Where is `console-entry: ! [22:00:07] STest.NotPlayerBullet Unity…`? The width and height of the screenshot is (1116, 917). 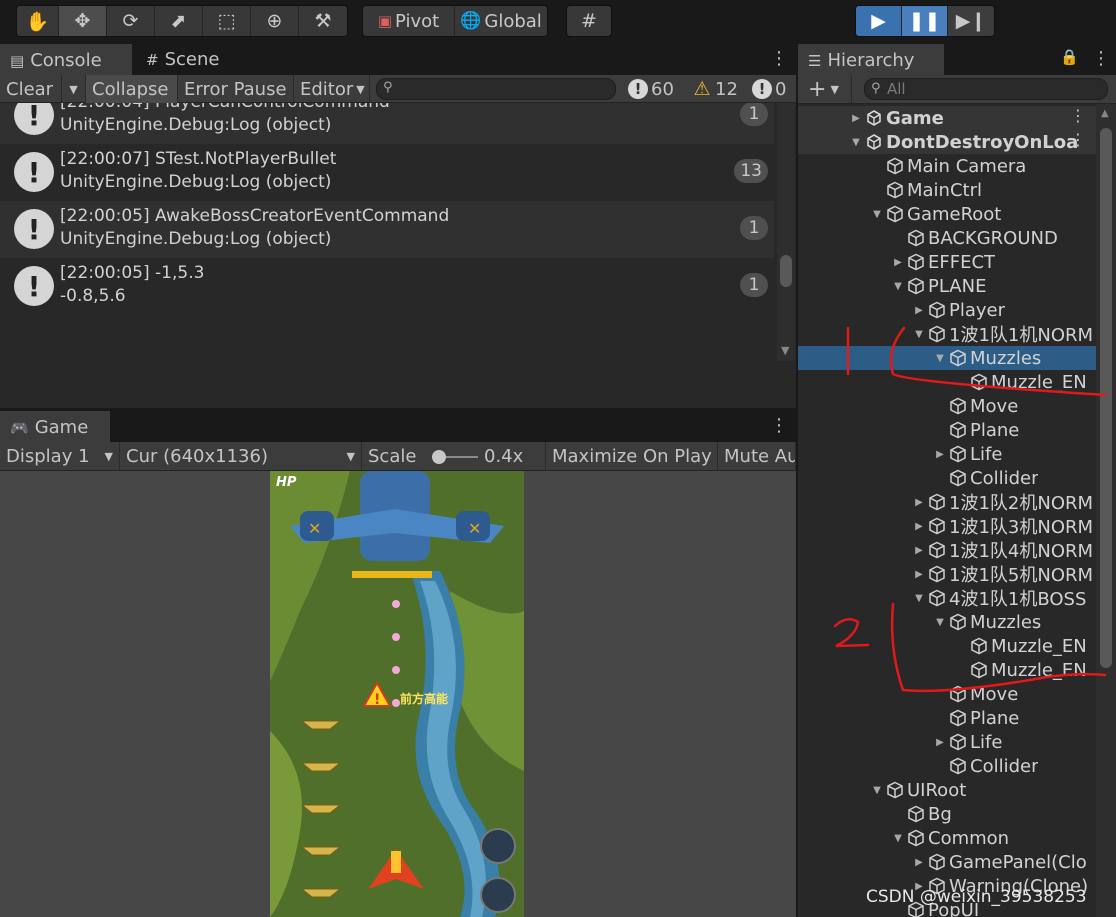 console-entry: ! [22:00:07] STest.NotPlayerBullet Unity… is located at coordinates (387, 172).